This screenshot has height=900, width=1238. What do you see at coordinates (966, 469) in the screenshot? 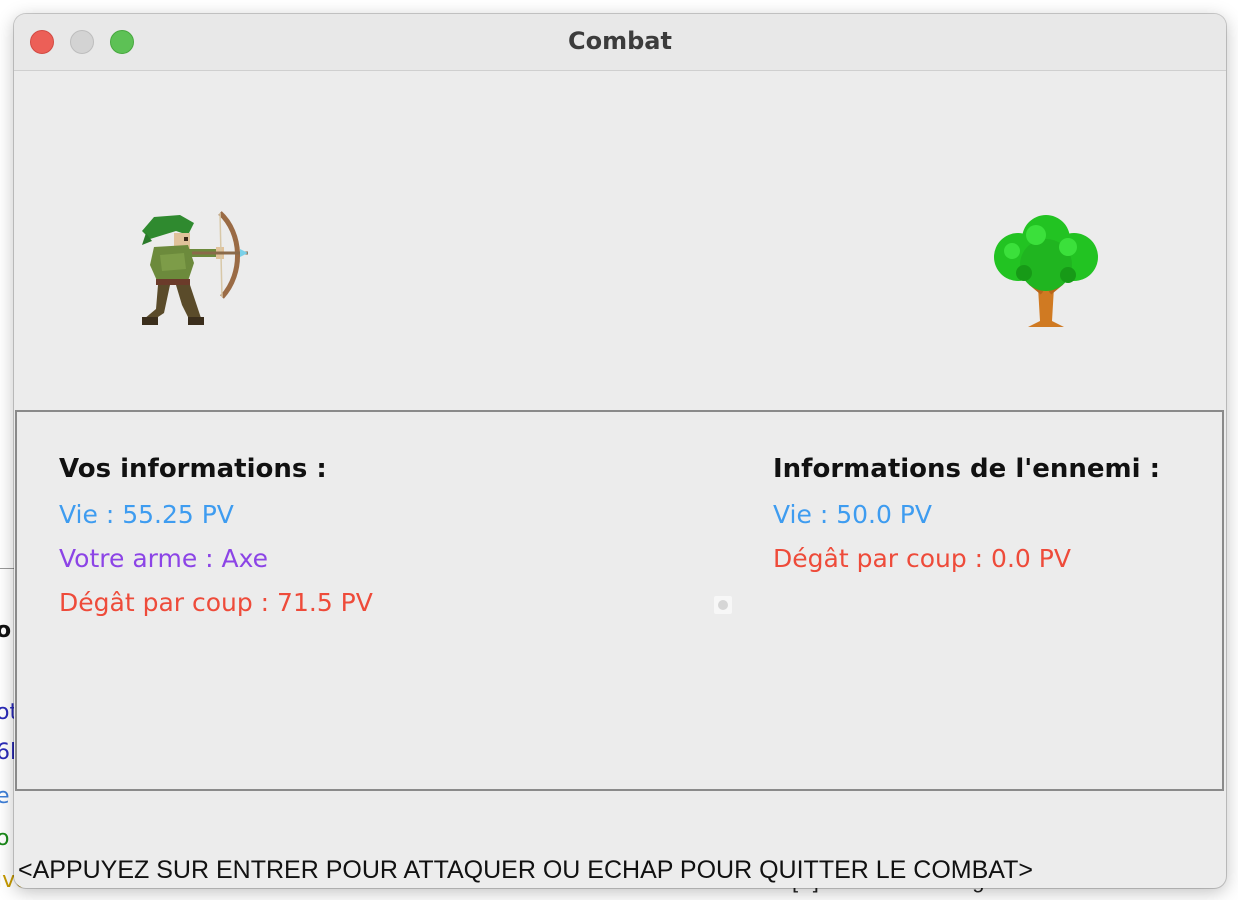
I see `enemy-info-heading: Informations de l'ennemi :` at bounding box center [966, 469].